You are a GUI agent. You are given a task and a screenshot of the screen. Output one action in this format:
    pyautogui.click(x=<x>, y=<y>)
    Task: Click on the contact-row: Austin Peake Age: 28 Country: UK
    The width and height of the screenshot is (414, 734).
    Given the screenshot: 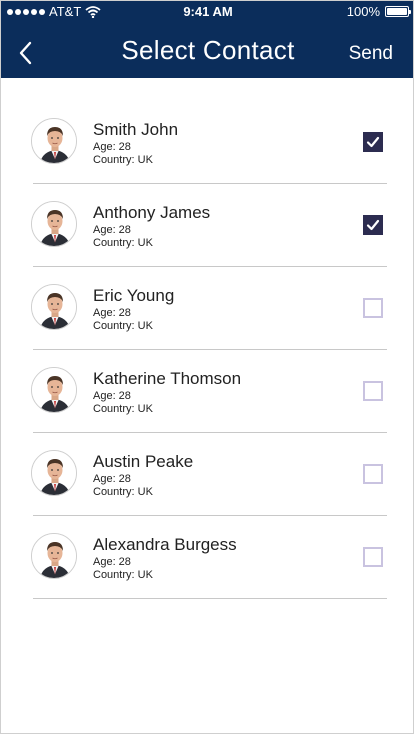 What is the action you would take?
    pyautogui.click(x=207, y=474)
    